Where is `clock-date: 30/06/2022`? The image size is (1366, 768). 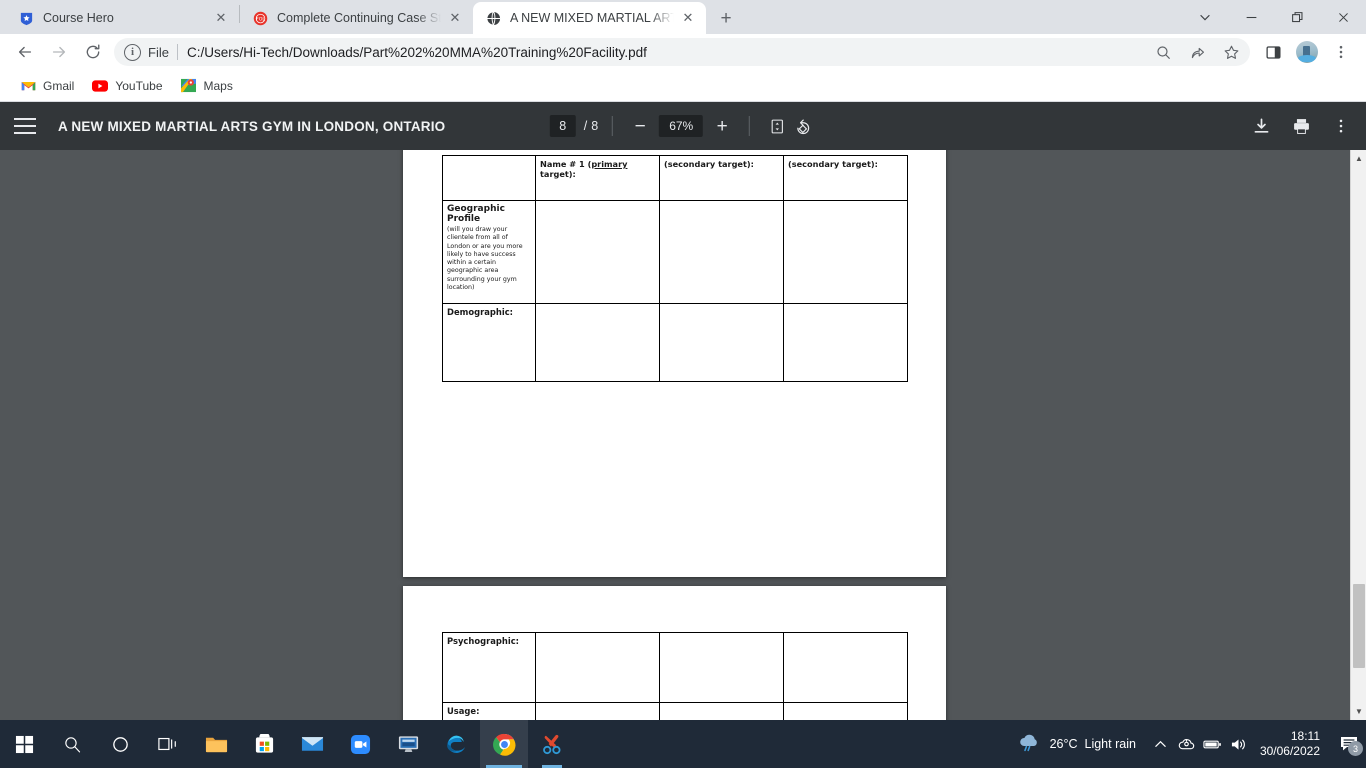 clock-date: 30/06/2022 is located at coordinates (1289, 751).